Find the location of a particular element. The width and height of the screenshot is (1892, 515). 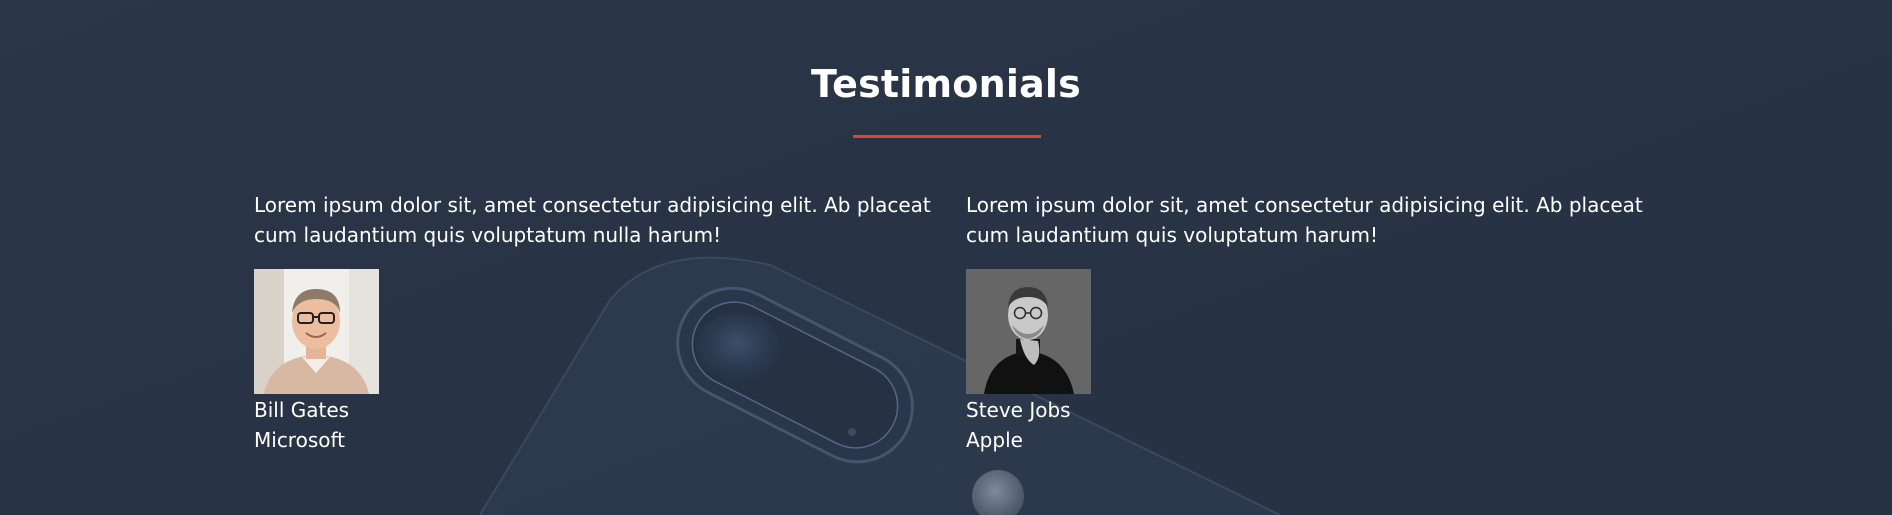

person-photo-icon is located at coordinates (316, 331).